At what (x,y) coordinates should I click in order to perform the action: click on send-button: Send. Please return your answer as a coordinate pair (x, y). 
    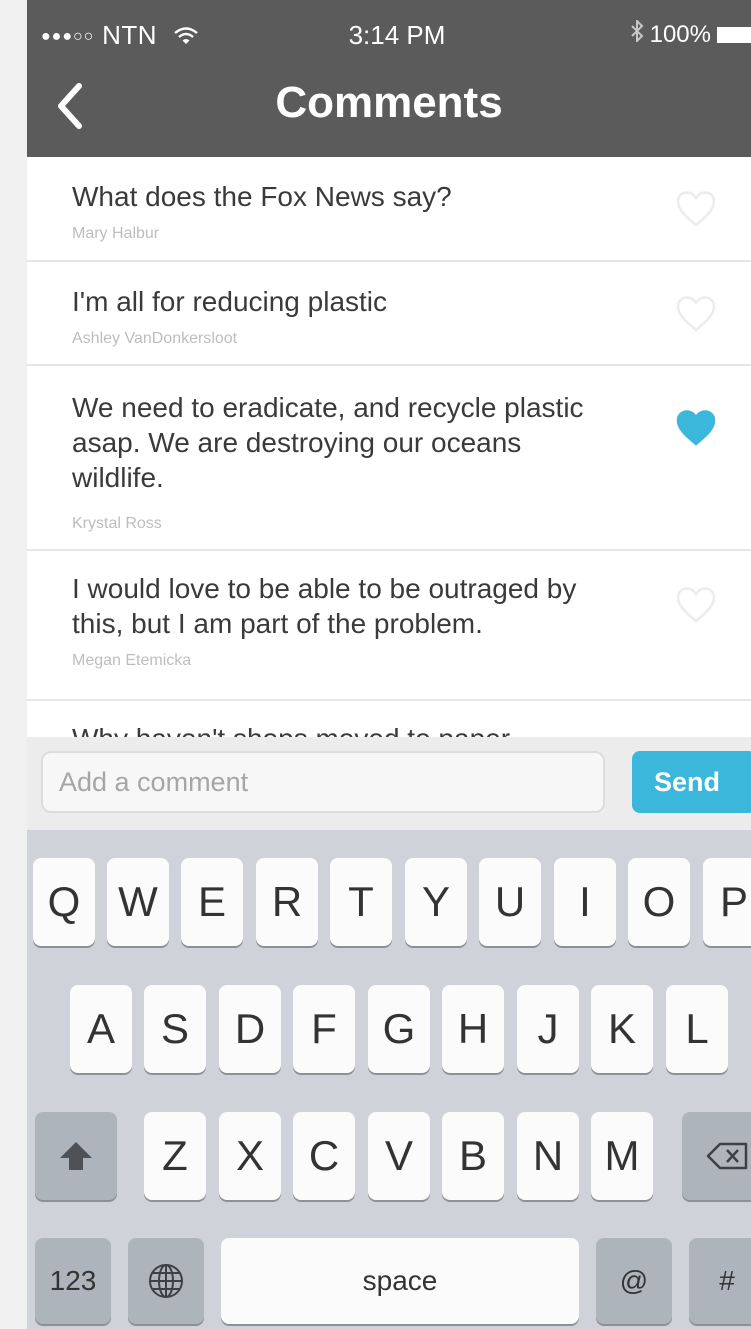
    Looking at the image, I should click on (691, 782).